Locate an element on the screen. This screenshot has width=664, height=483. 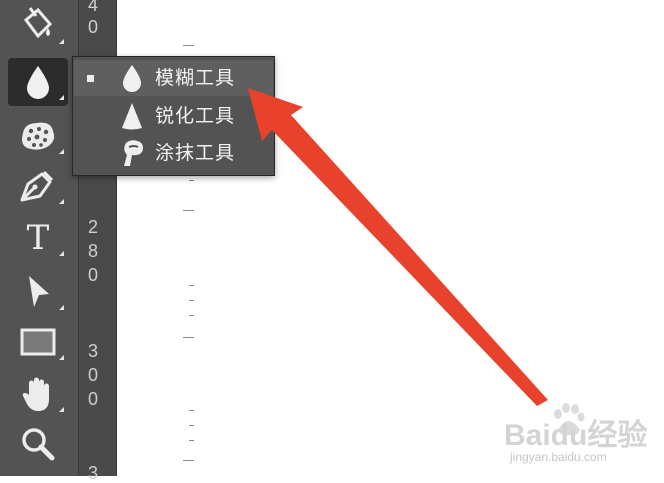
watermark-text: Baidu经验 is located at coordinates (576, 435).